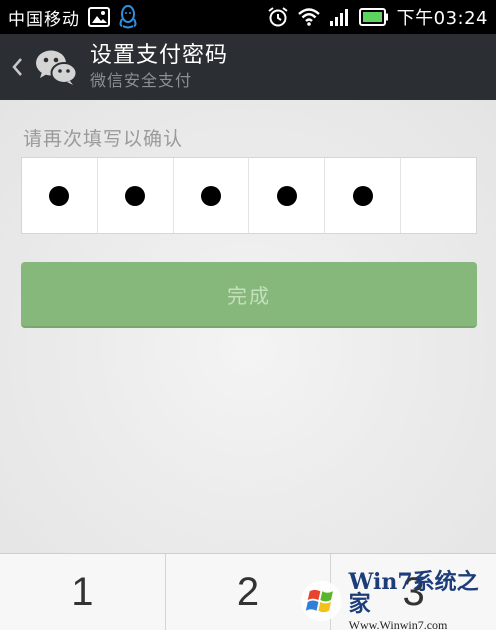  I want to click on page-subtitle: 微信安全支付, so click(141, 80).